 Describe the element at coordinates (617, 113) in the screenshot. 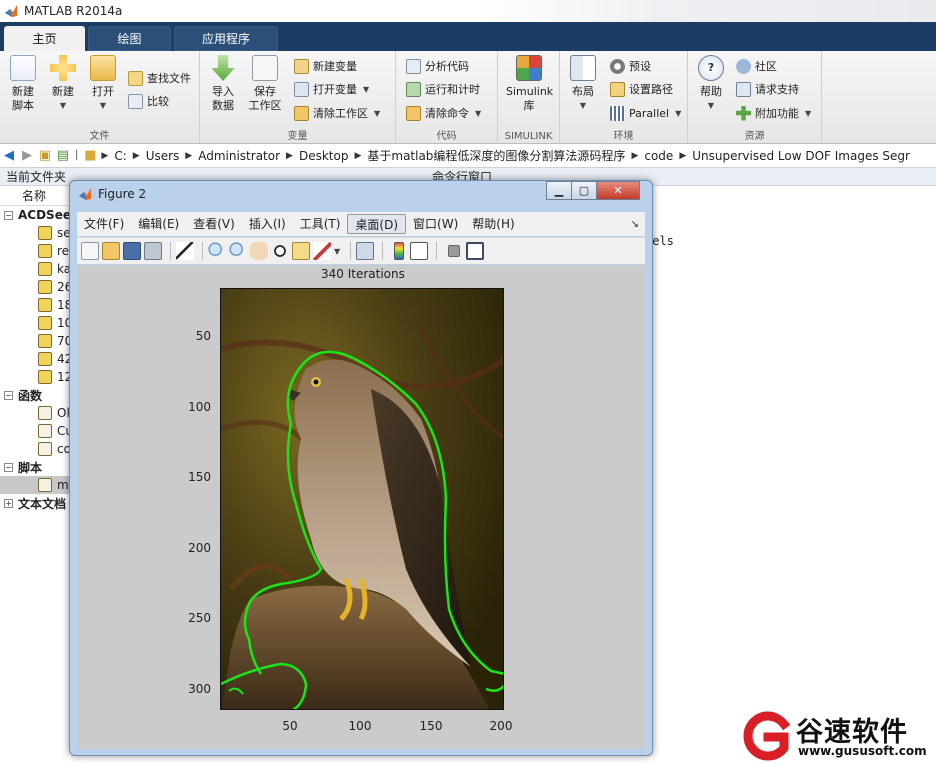

I see `parallel-icon` at that location.